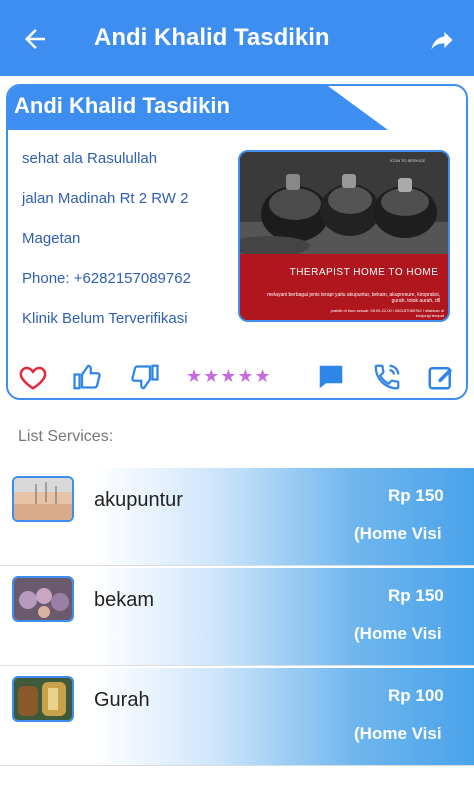 The height and width of the screenshot is (800, 474). I want to click on photo-top-text: ICON TO SERVICE, so click(408, 160).